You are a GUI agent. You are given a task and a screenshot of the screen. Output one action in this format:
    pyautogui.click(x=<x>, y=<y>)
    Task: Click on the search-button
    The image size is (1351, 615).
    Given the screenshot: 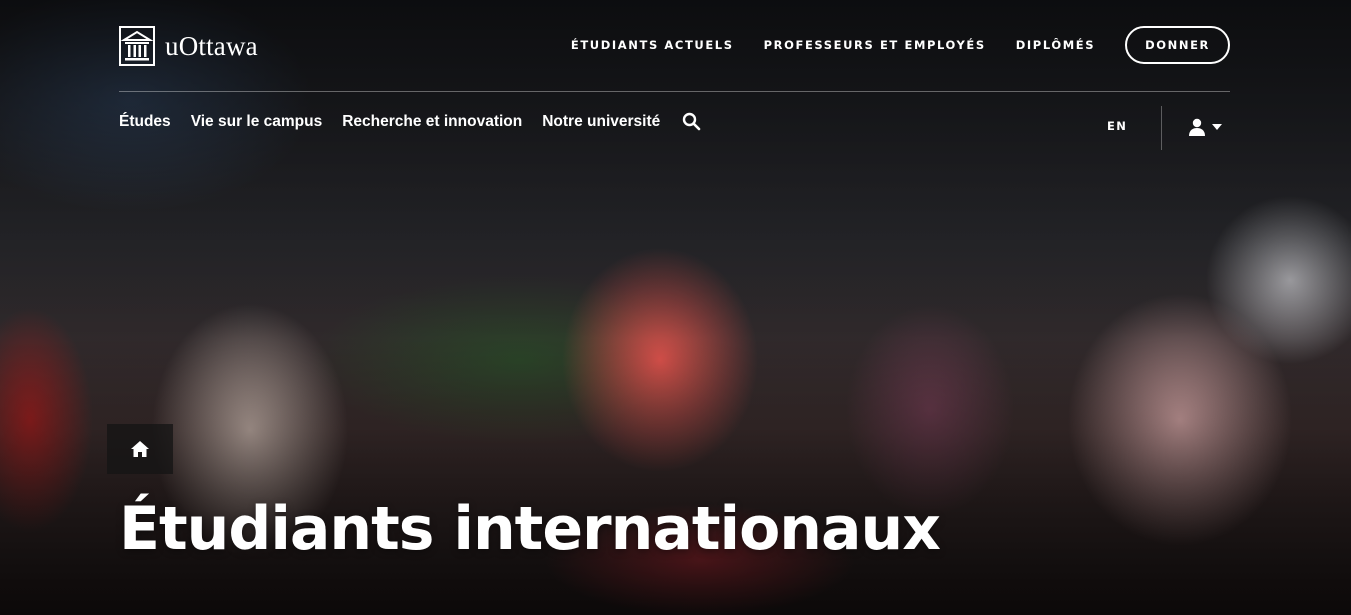 What is the action you would take?
    pyautogui.click(x=691, y=121)
    